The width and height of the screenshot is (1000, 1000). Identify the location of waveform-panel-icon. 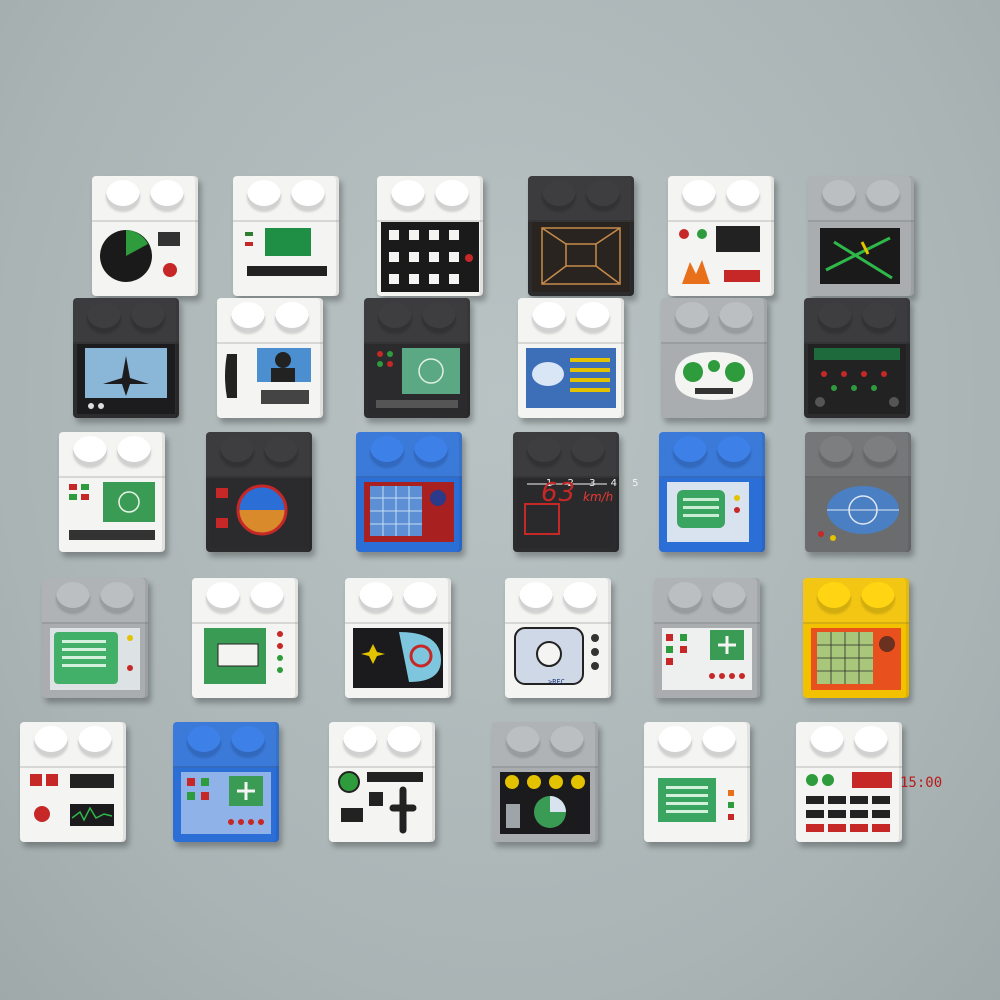
(73, 803).